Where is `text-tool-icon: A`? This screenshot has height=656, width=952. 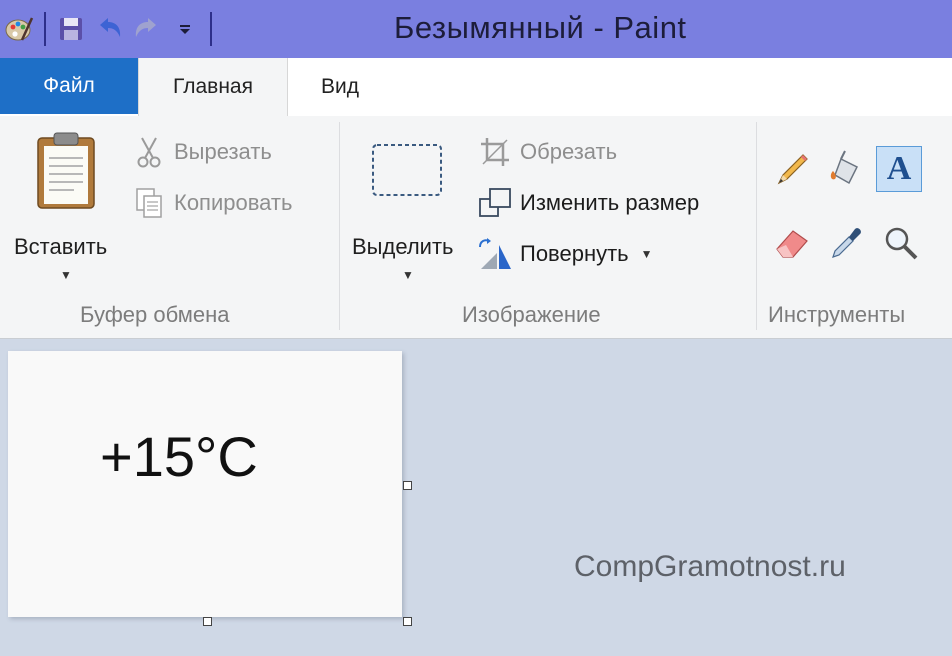 text-tool-icon: A is located at coordinates (899, 169).